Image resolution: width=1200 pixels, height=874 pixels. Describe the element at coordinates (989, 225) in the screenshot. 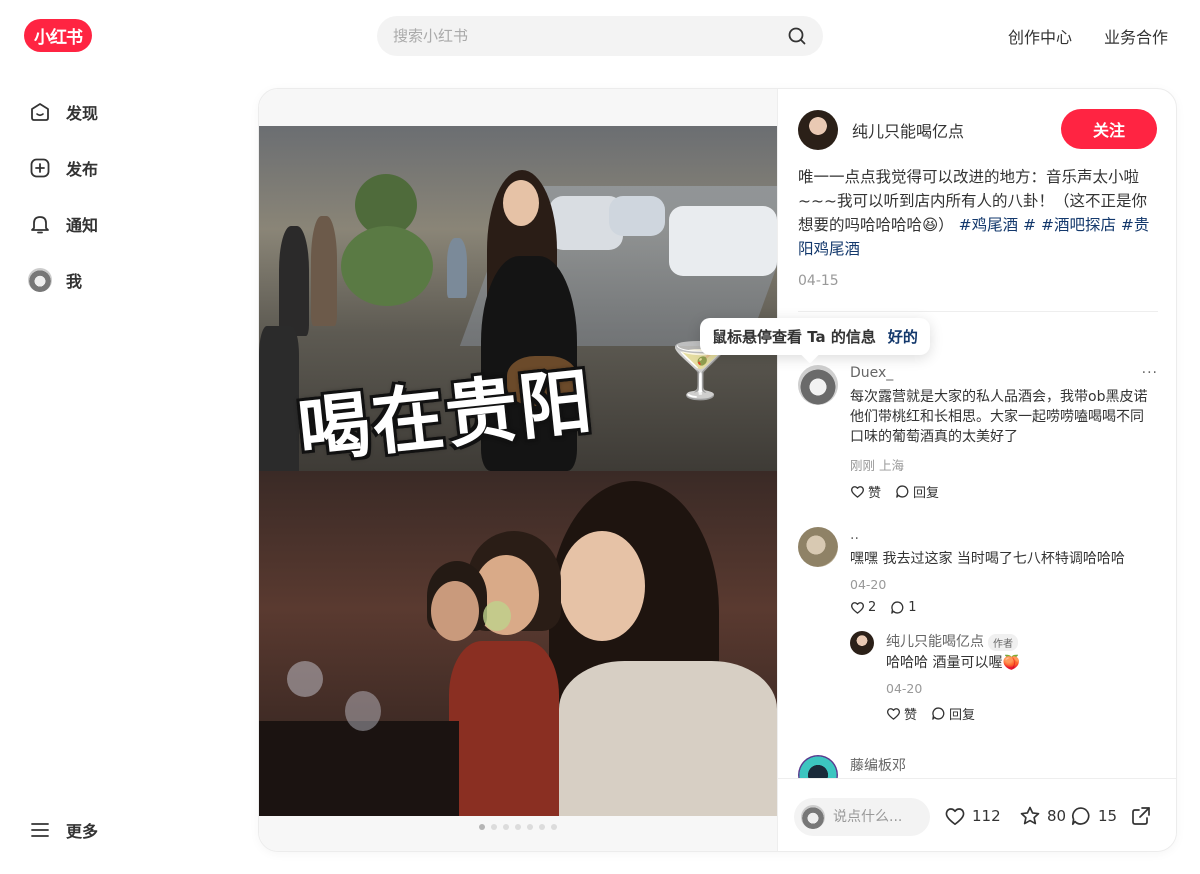

I see `hashtag: #鸡尾酒` at that location.